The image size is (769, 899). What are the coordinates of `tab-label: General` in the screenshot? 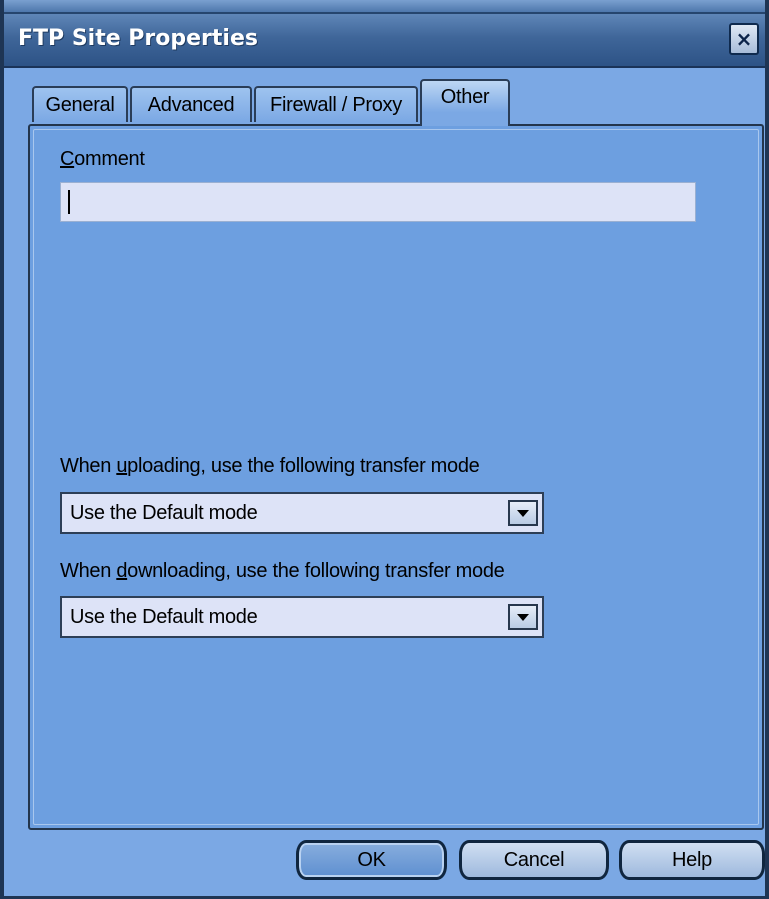 It's located at (80, 105).